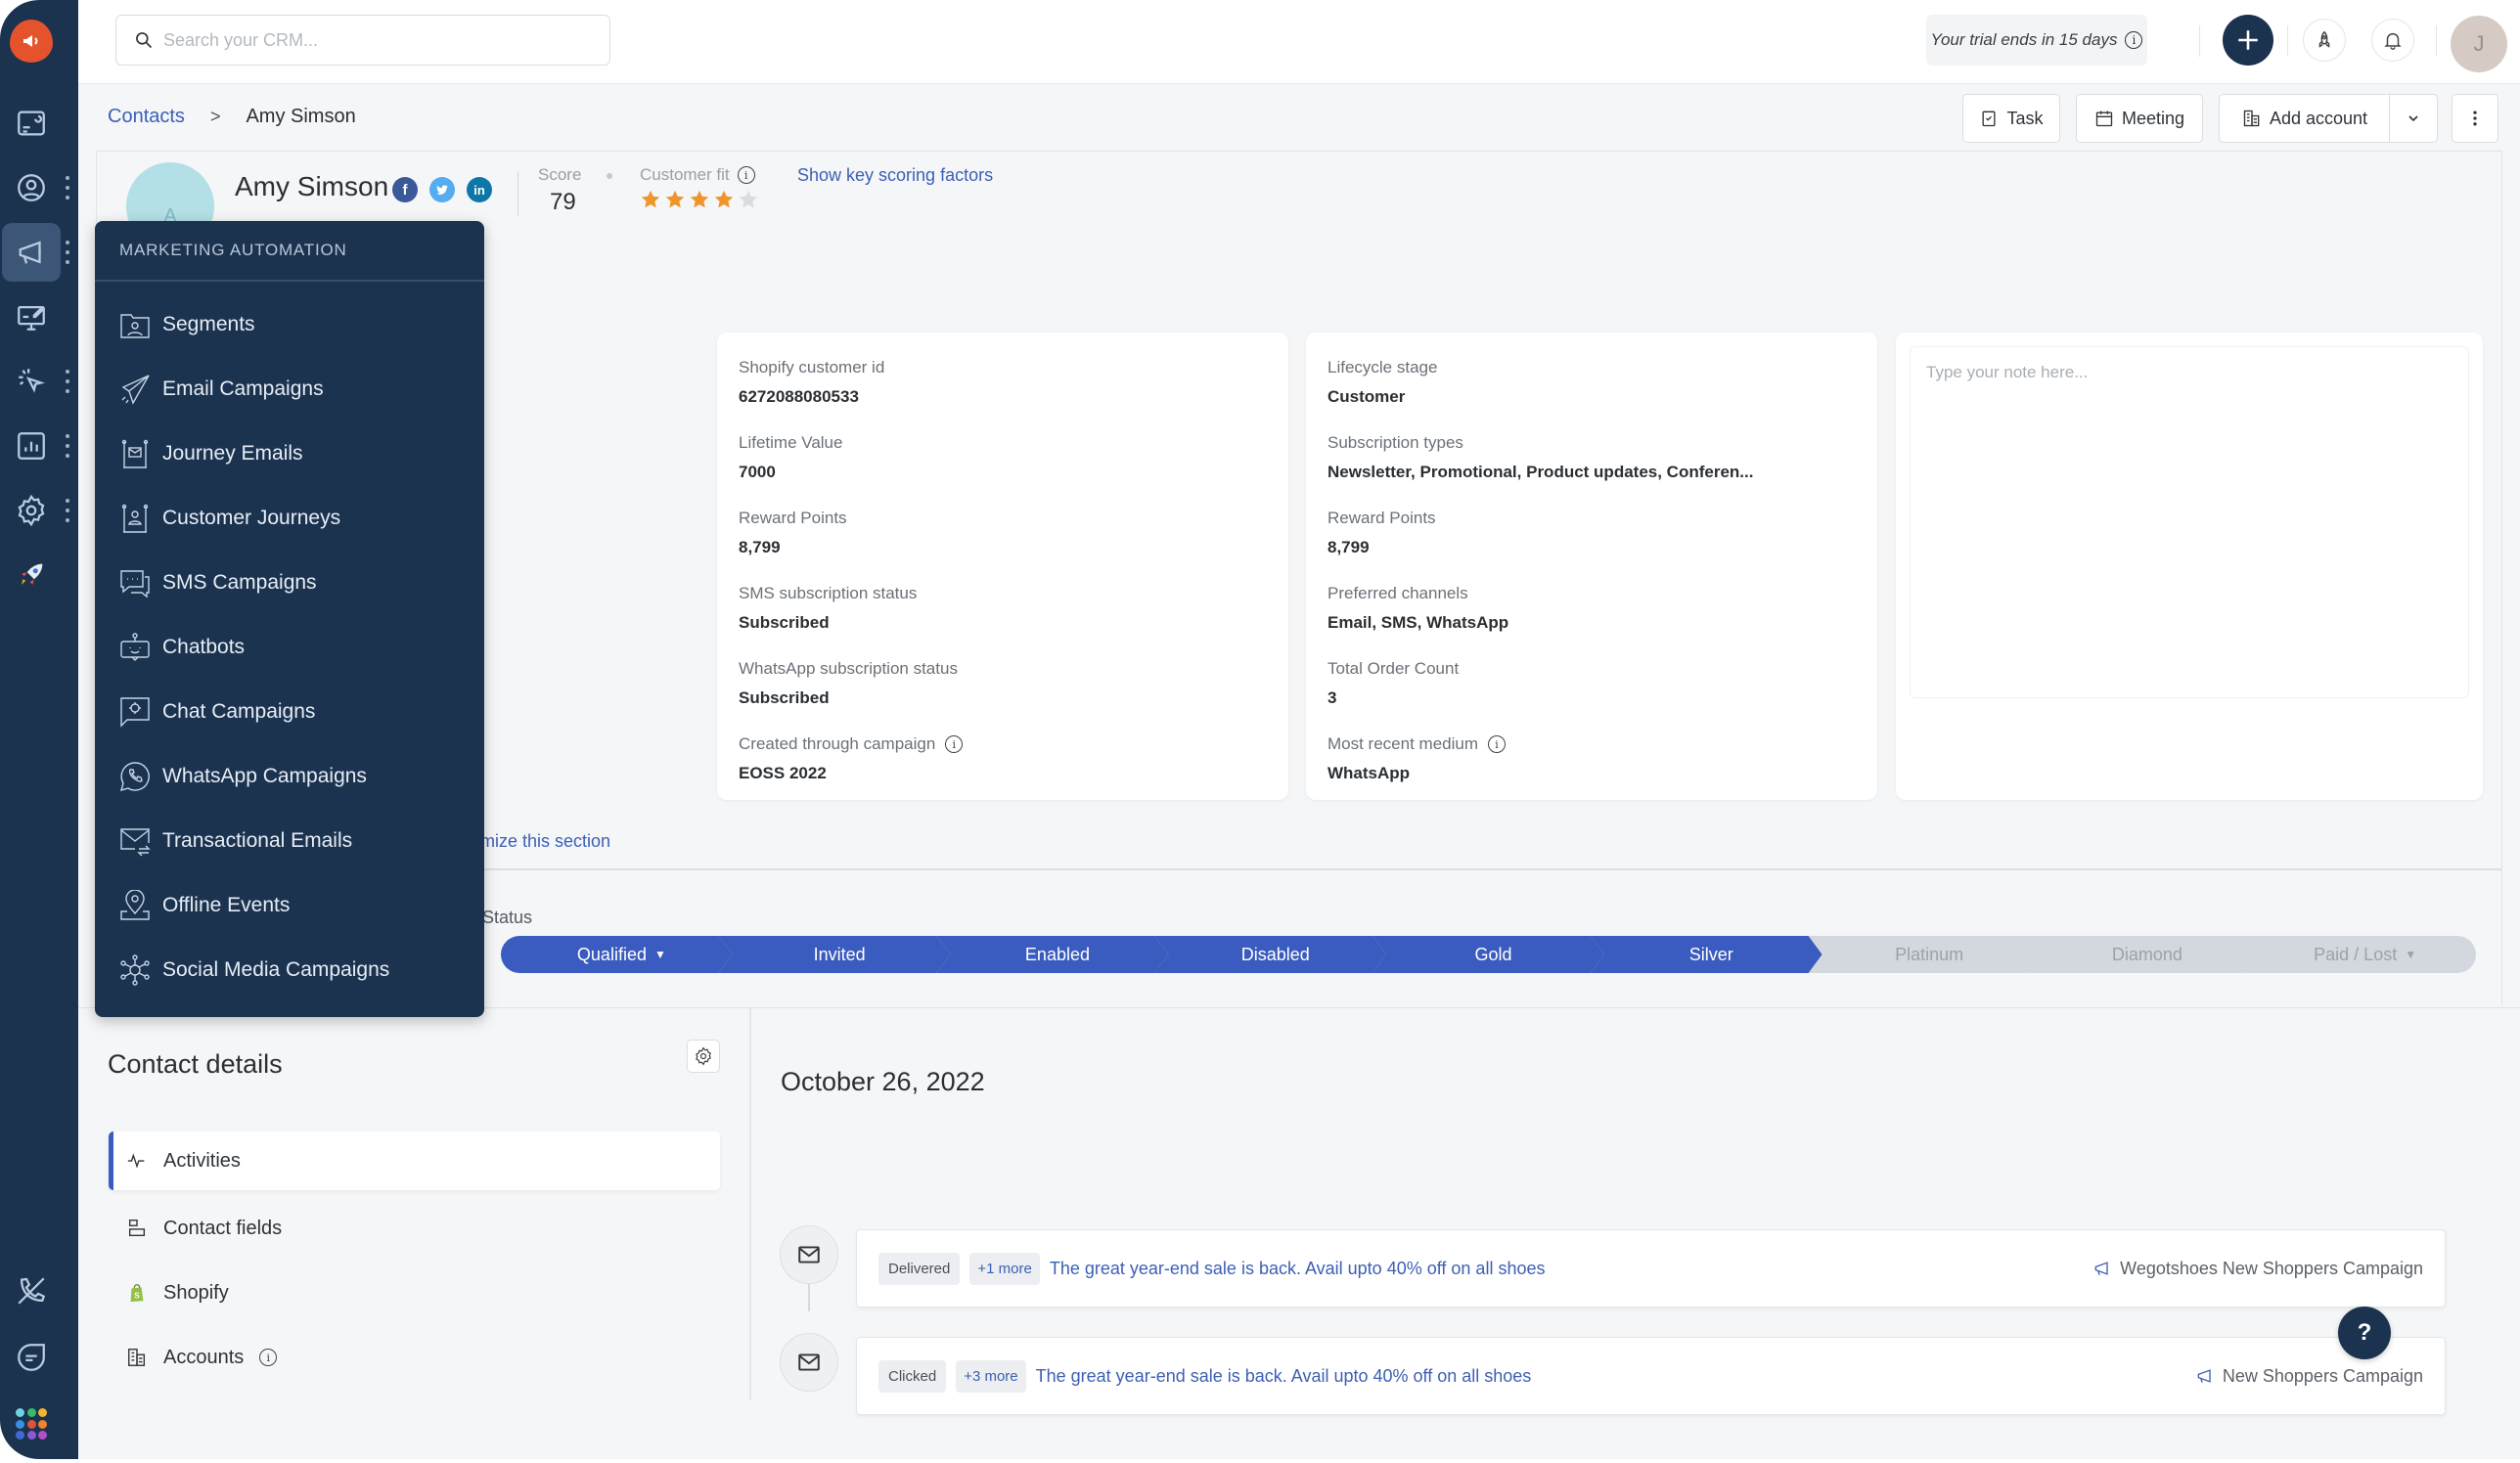  I want to click on menu-item-segments: Segments, so click(187, 324).